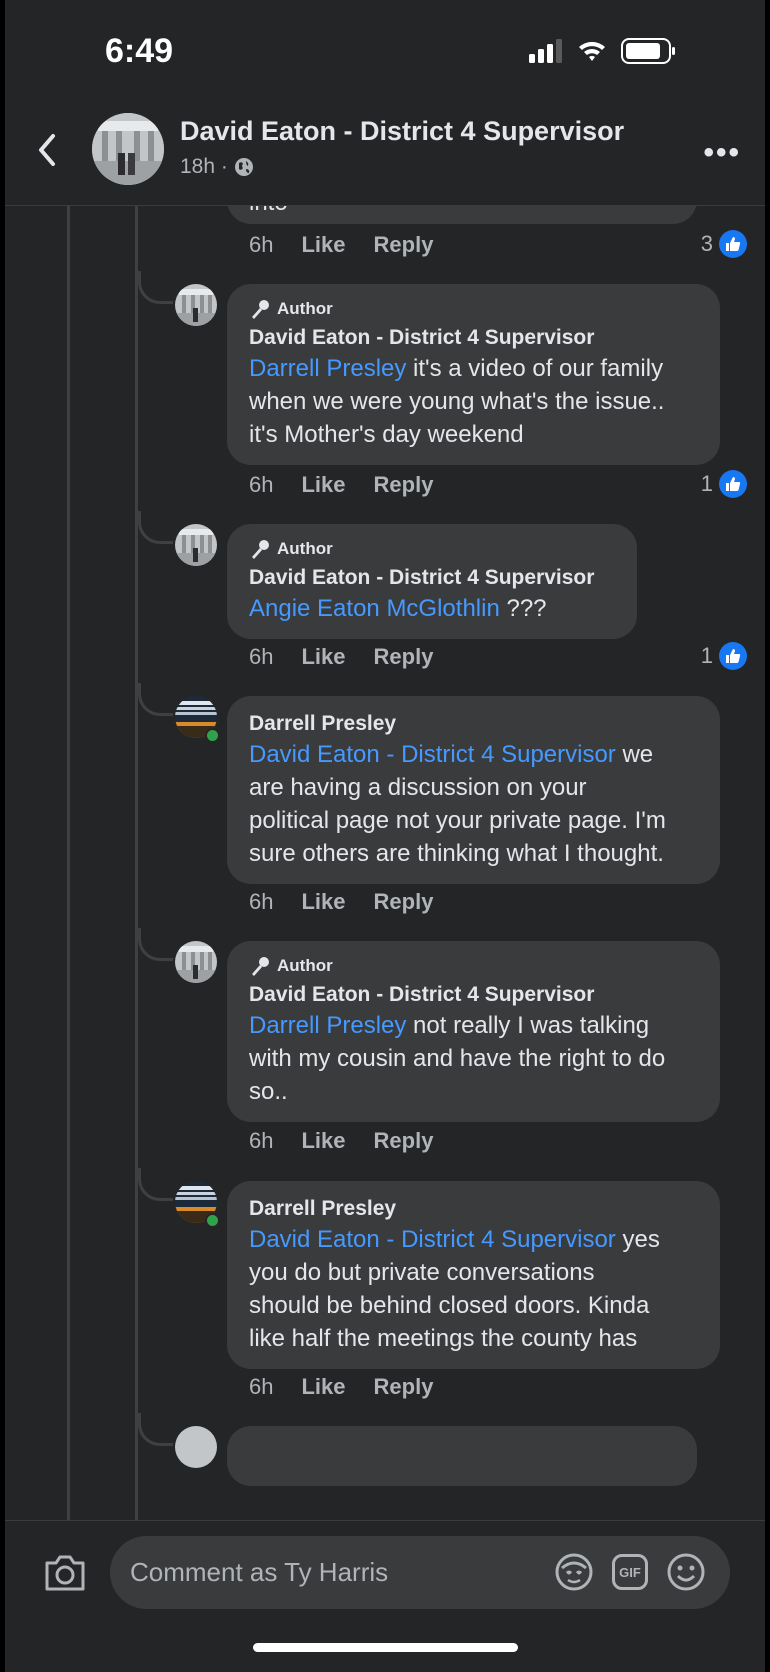 This screenshot has width=770, height=1672. Describe the element at coordinates (462, 212) in the screenshot. I see `comment-text: into` at that location.